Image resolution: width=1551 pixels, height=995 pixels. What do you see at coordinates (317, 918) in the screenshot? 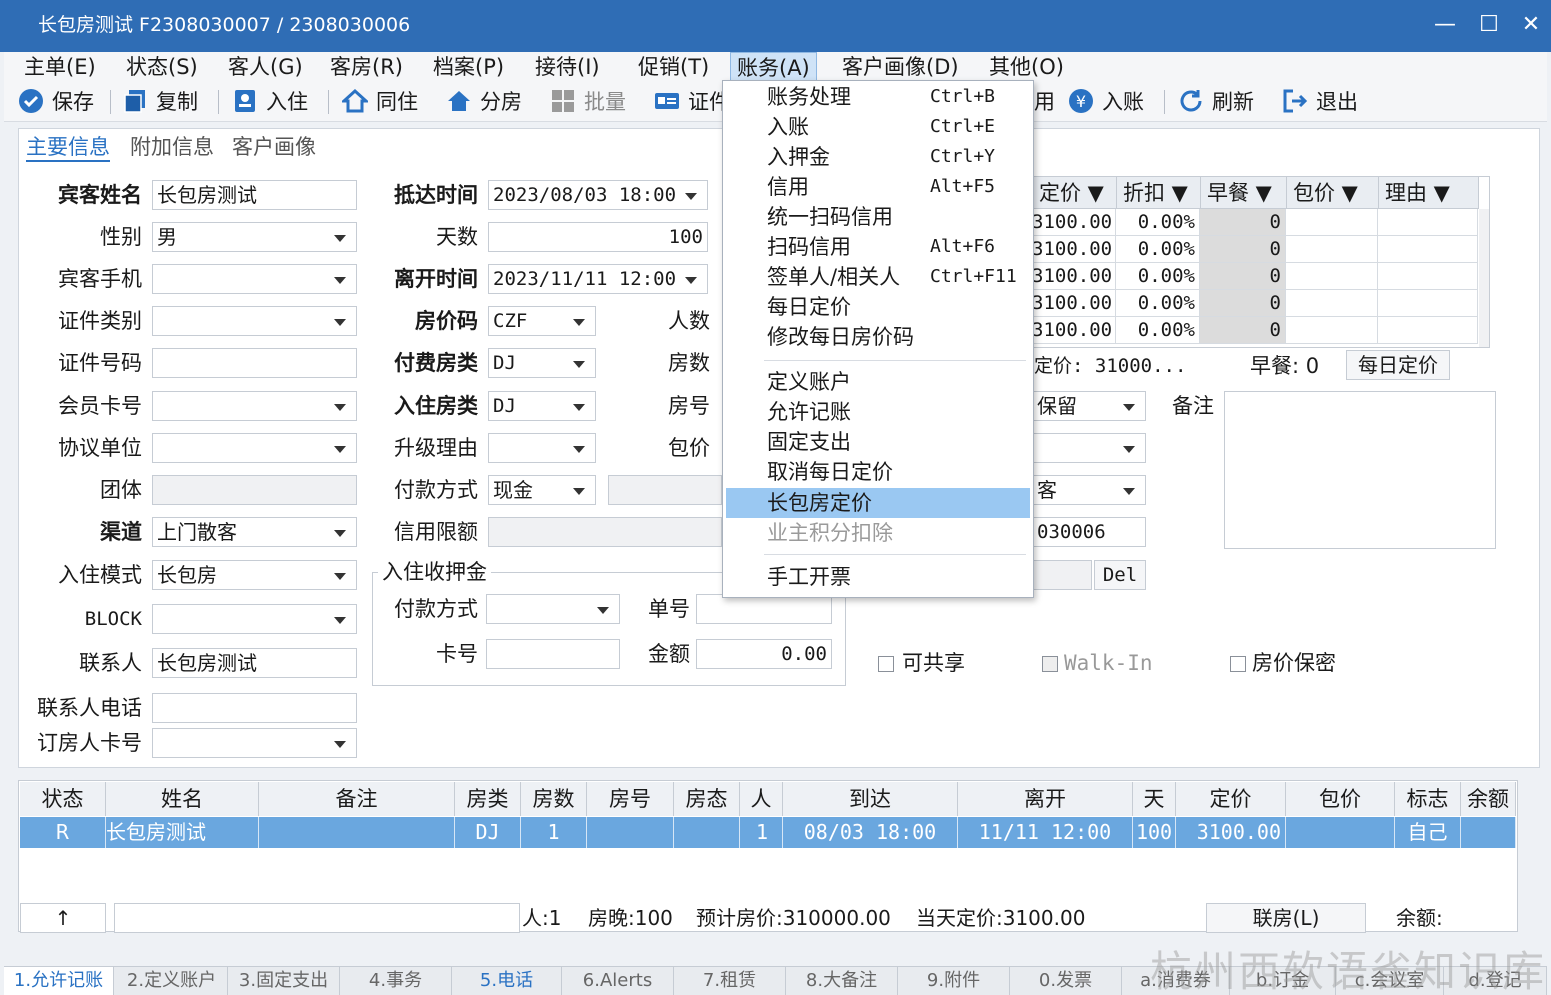
I see `footer-search-input` at bounding box center [317, 918].